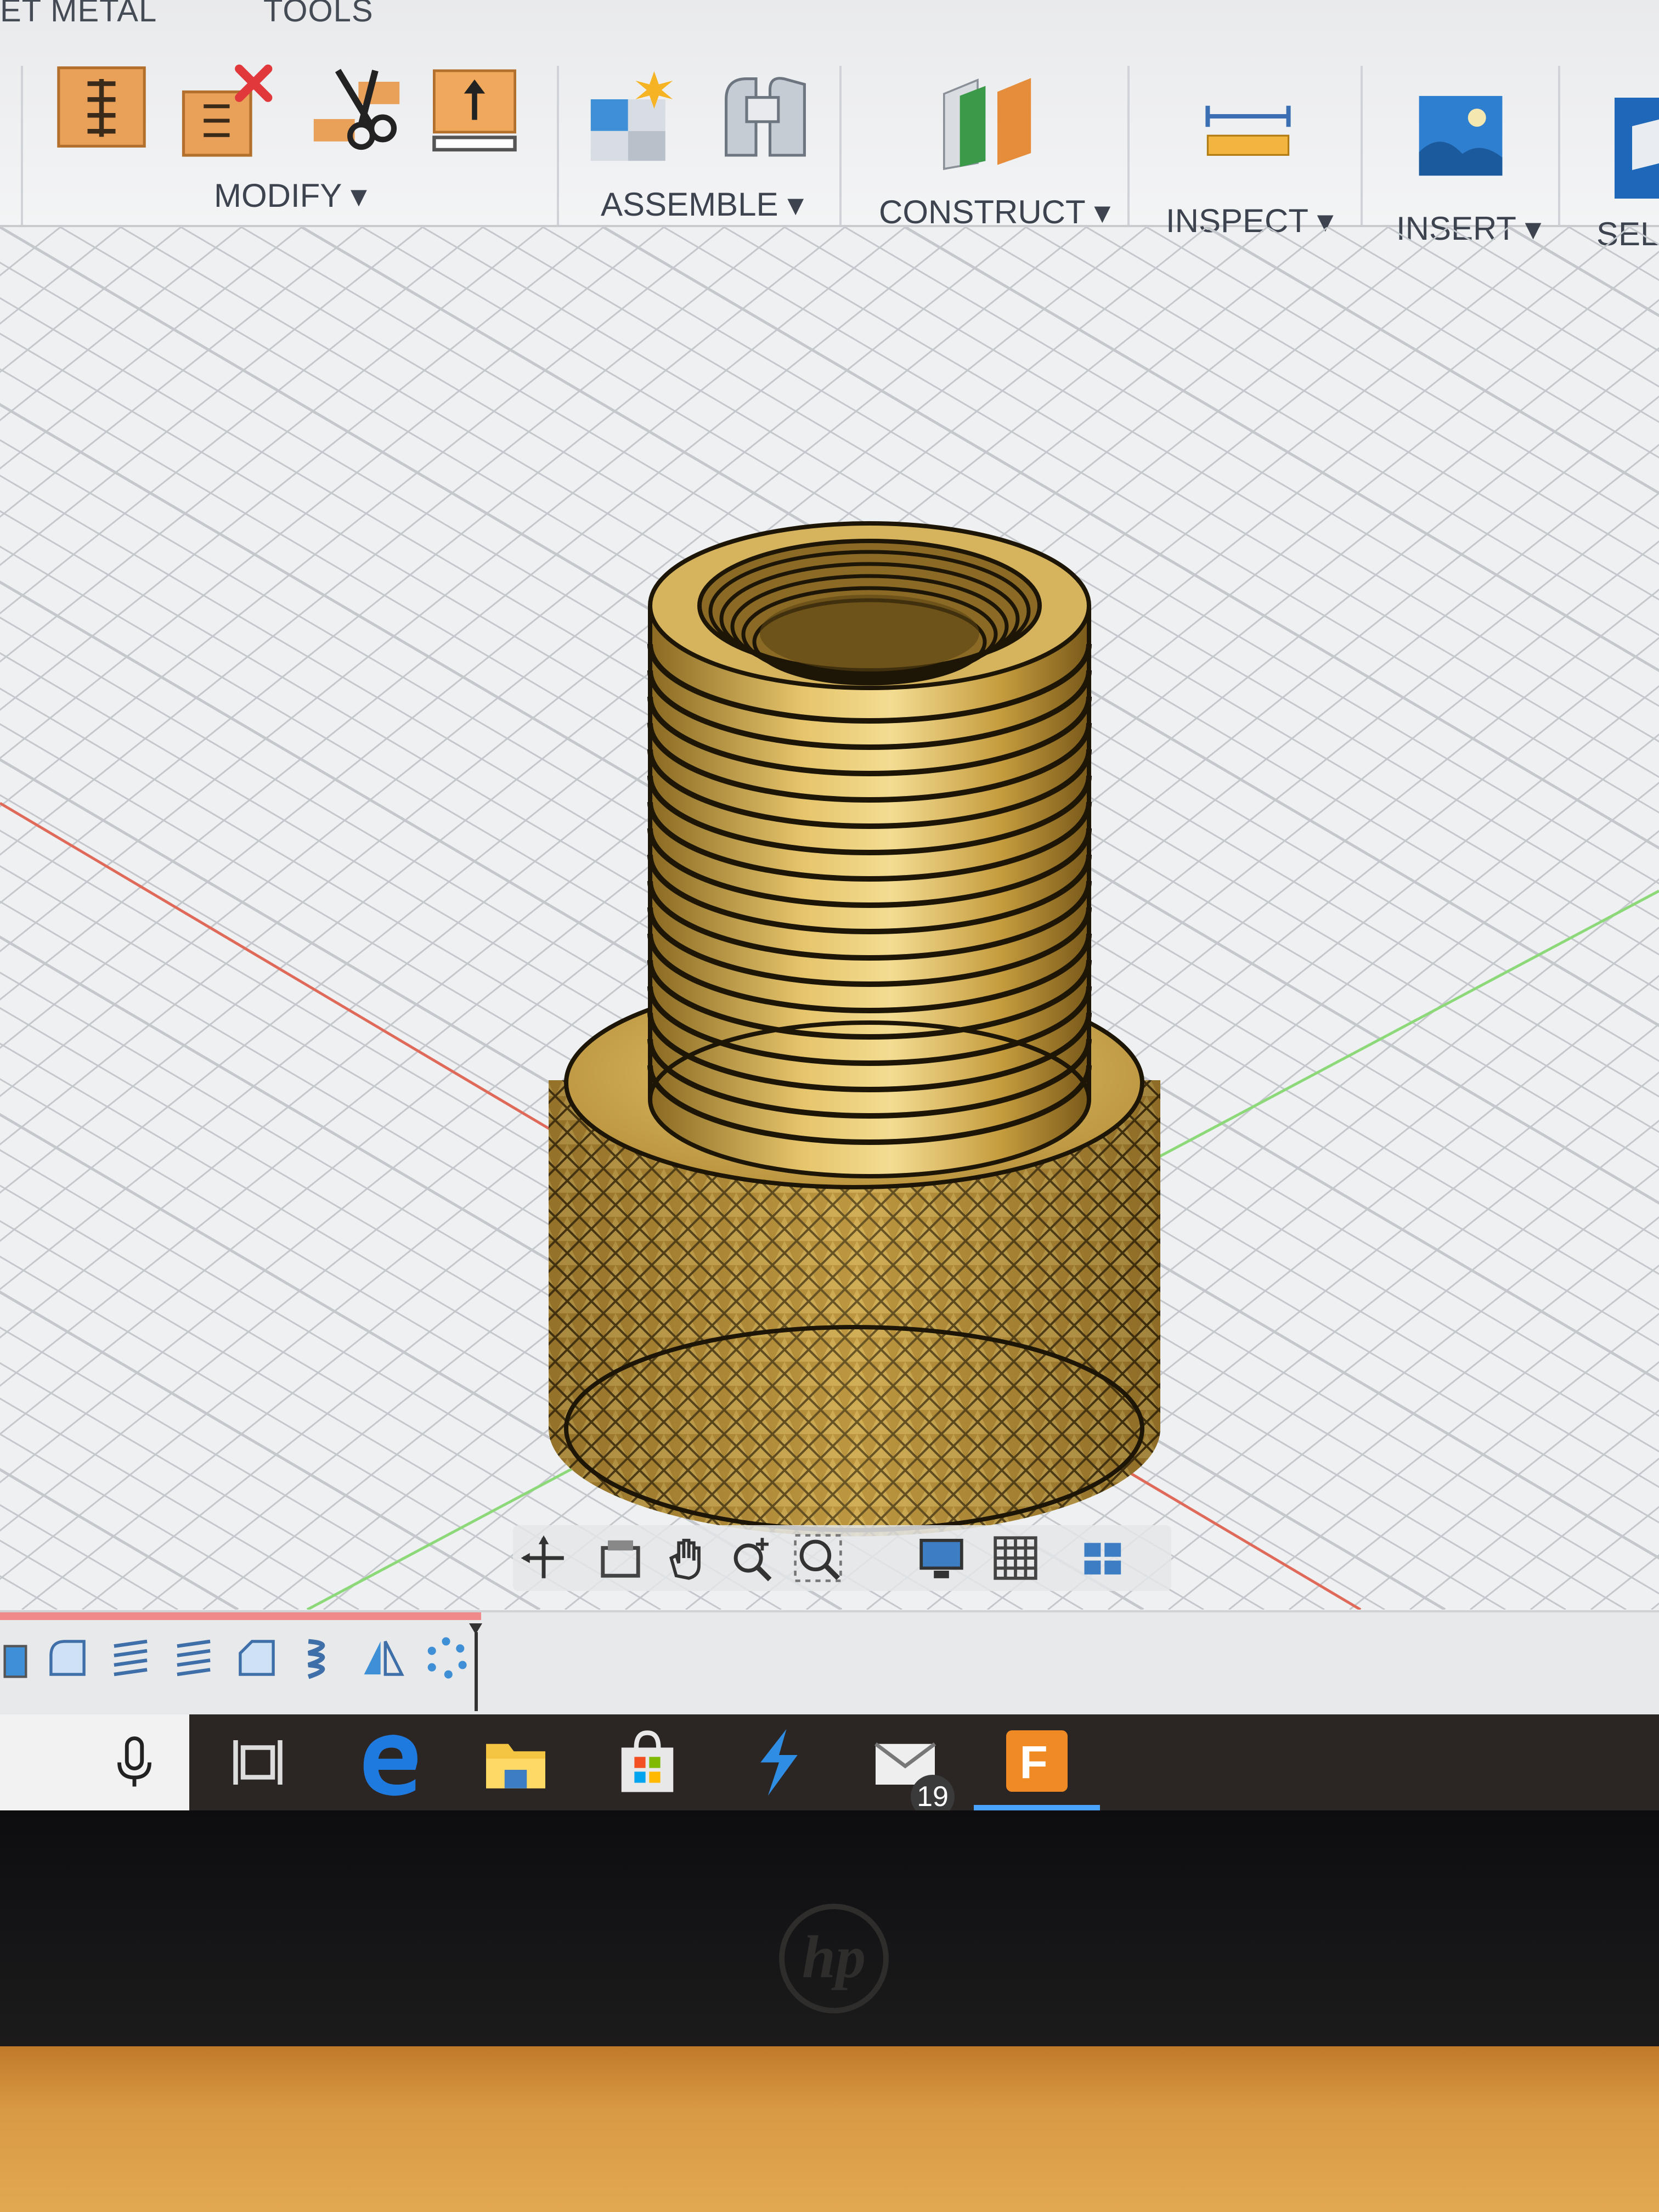 This screenshot has width=1659, height=2212. Describe the element at coordinates (241, 1616) in the screenshot. I see `timeline-progress` at that location.